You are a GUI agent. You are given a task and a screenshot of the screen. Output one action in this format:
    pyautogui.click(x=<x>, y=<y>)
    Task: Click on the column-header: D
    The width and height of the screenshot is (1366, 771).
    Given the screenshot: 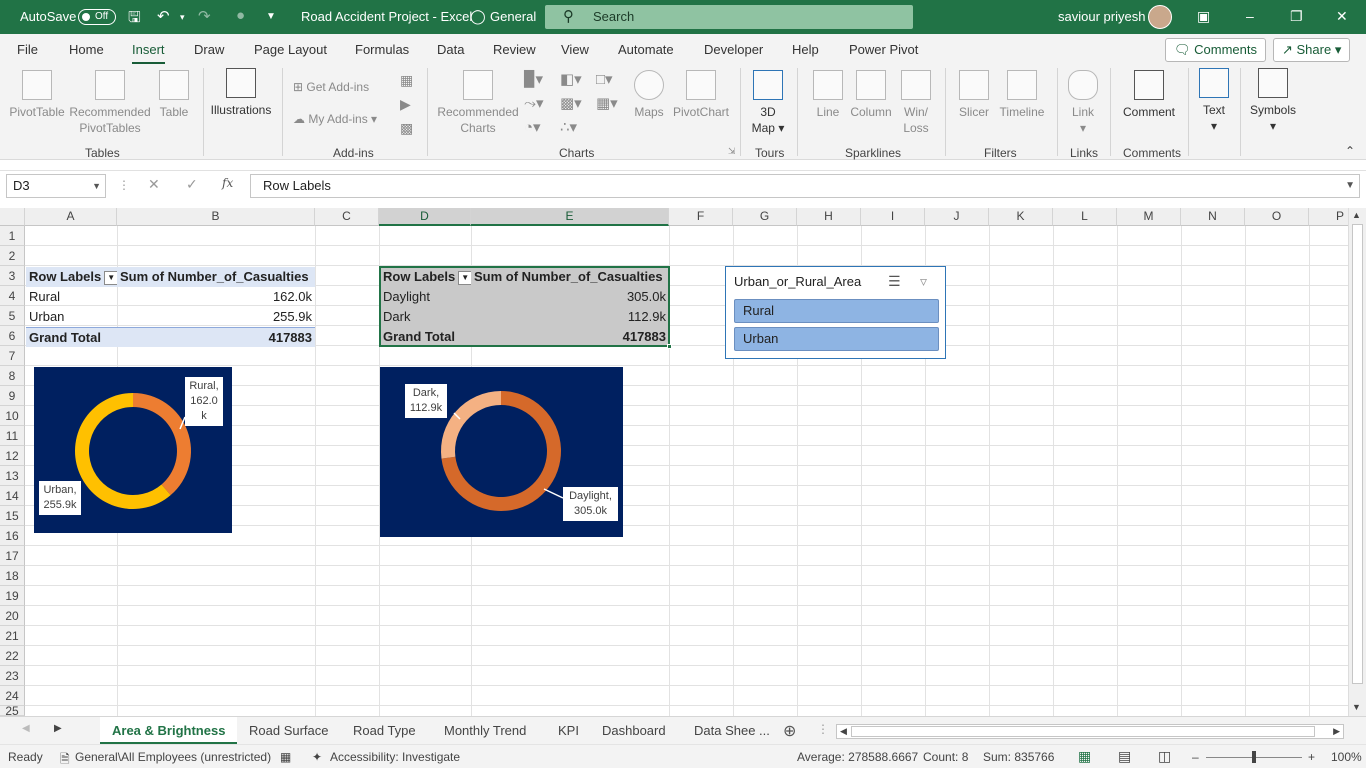 What is the action you would take?
    pyautogui.click(x=425, y=217)
    